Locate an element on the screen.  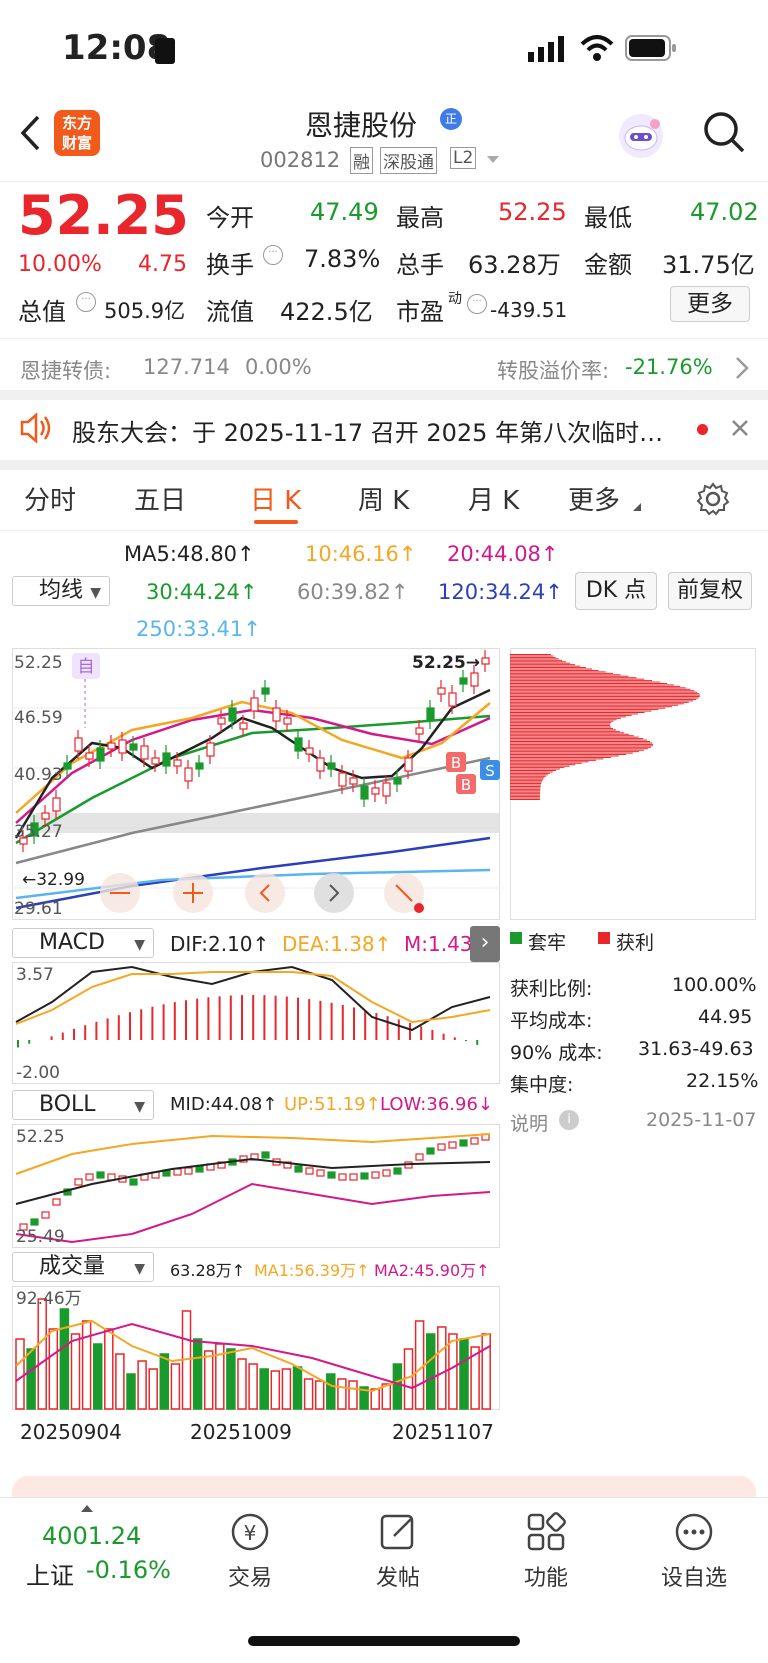
volume-select: 成交量 ▼ is located at coordinates (83, 1267).